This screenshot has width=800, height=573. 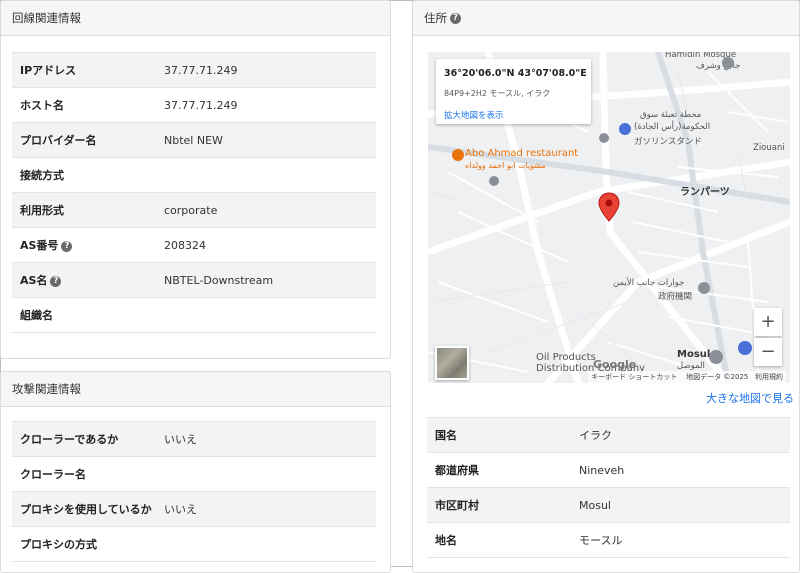 I want to click on keyboard-shortcuts-link: キーボード ショートカット, so click(x=634, y=377).